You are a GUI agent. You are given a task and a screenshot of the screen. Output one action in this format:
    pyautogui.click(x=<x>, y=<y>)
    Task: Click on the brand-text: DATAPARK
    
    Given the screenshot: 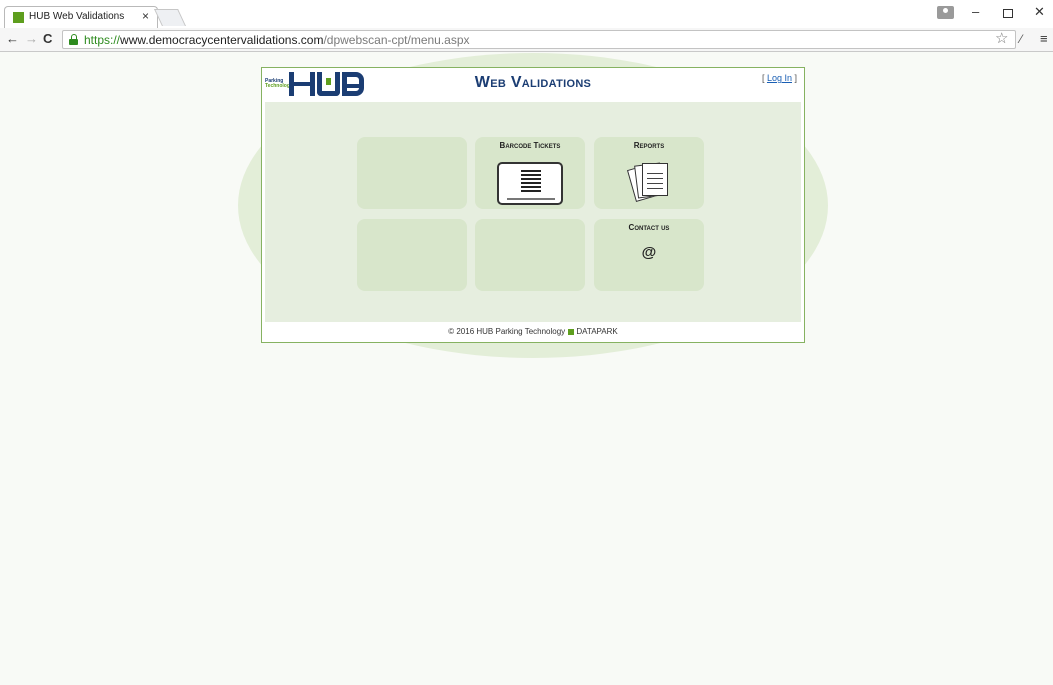 What is the action you would take?
    pyautogui.click(x=597, y=331)
    